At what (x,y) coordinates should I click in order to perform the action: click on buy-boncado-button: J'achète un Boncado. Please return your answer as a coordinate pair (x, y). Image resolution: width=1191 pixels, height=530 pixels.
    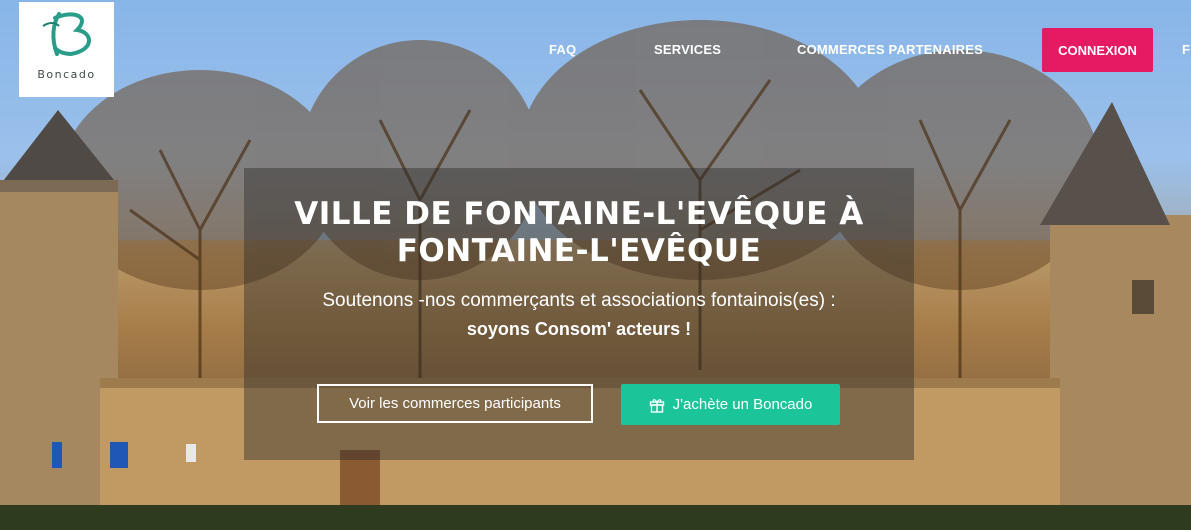
    Looking at the image, I should click on (730, 404).